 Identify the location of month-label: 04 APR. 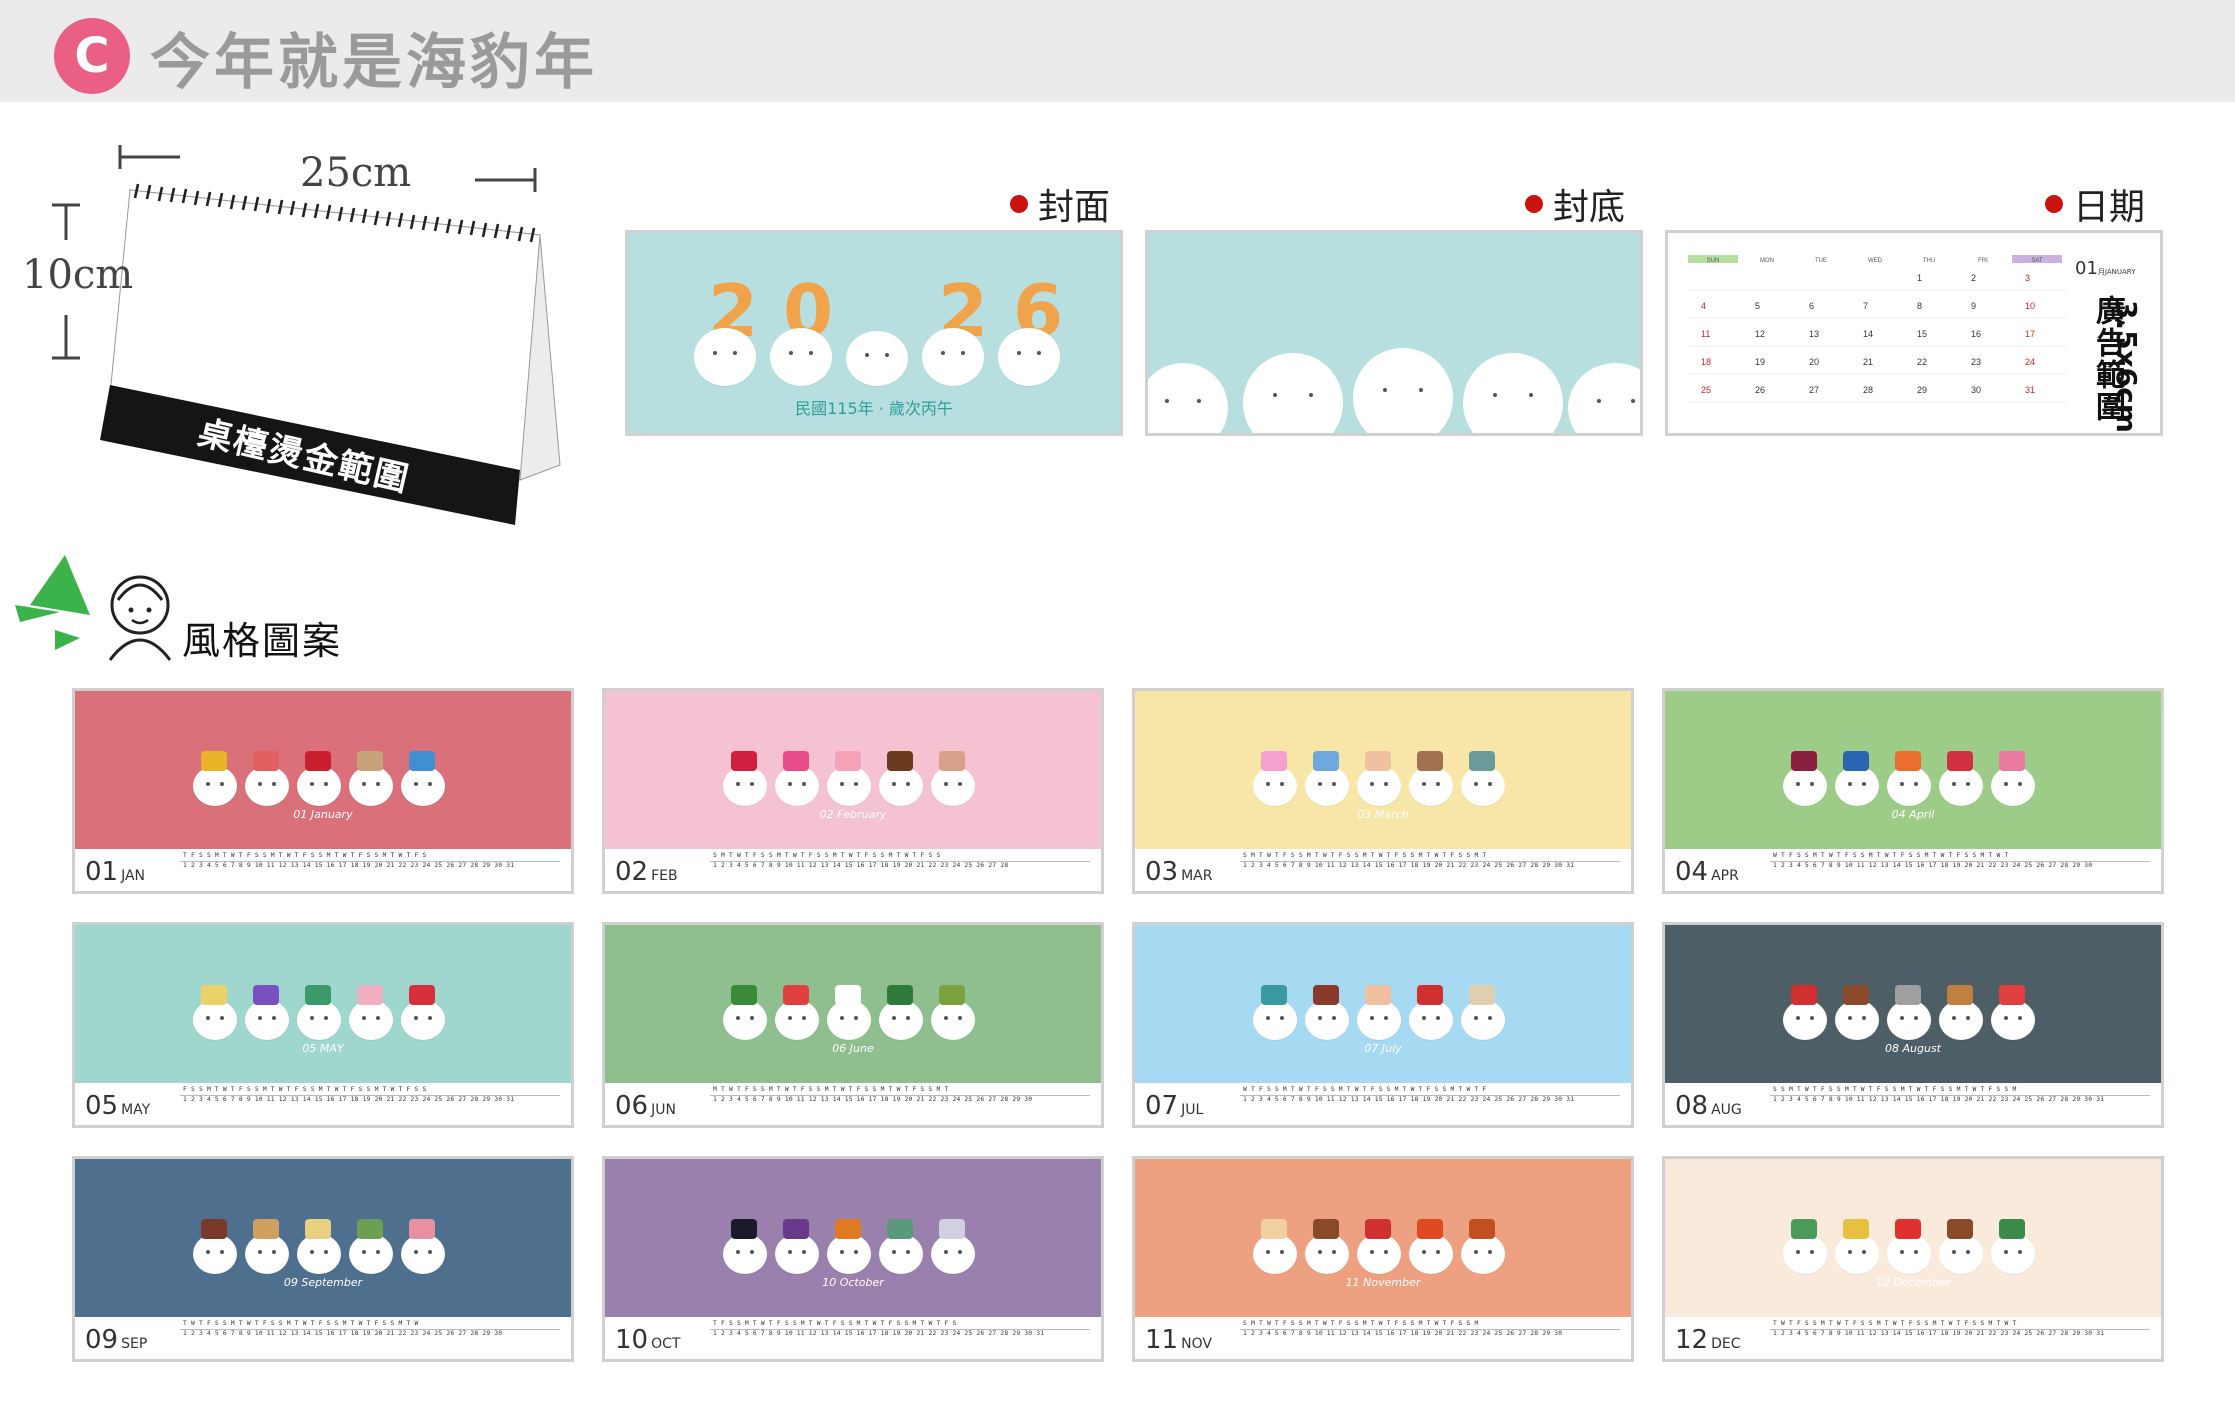
(1707, 872).